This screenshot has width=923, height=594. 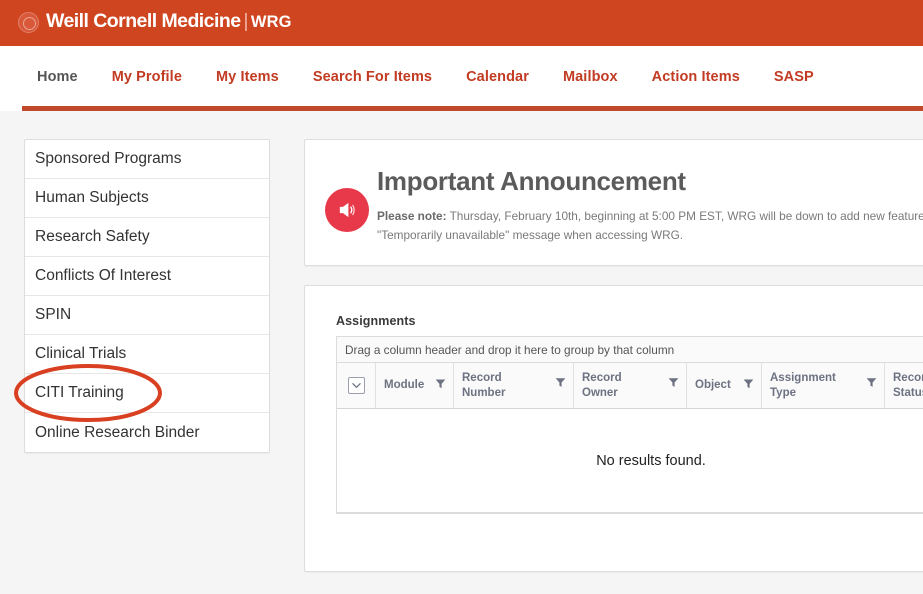 What do you see at coordinates (81, 353) in the screenshot?
I see `sidebar-item-label: Clinical Trials` at bounding box center [81, 353].